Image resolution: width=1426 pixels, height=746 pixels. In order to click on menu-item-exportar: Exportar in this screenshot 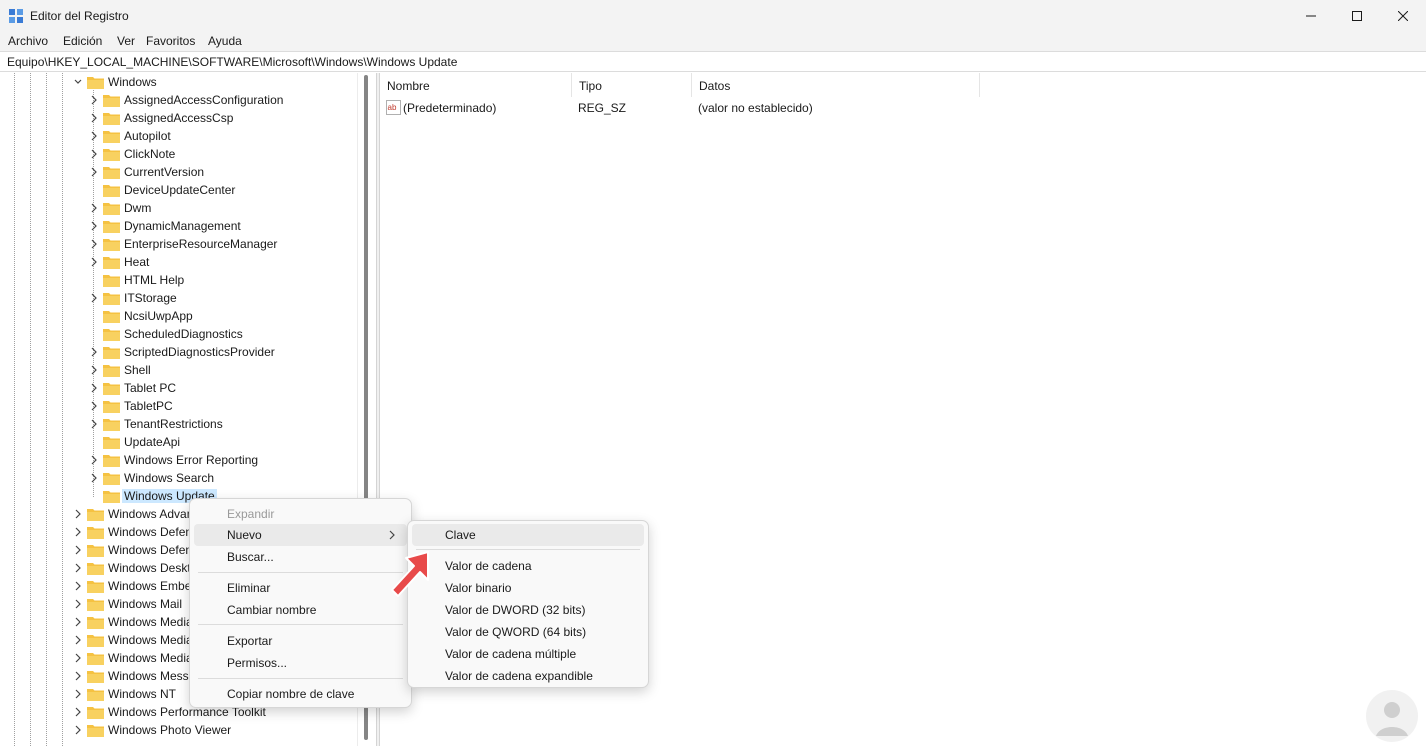, I will do `click(300, 641)`.